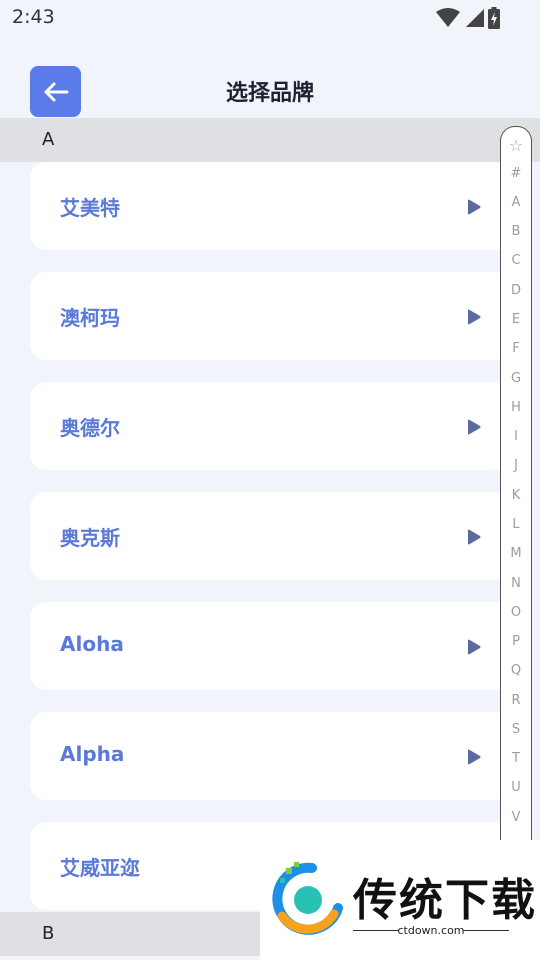 The height and width of the screenshot is (960, 540). What do you see at coordinates (516, 202) in the screenshot?
I see `index-item: A` at bounding box center [516, 202].